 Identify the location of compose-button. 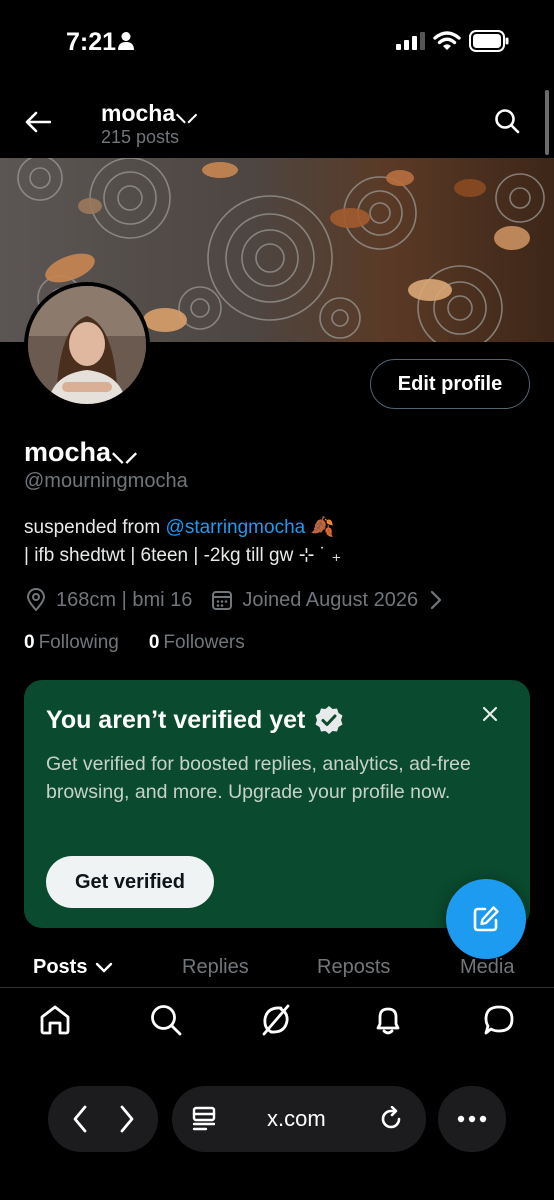
(486, 919).